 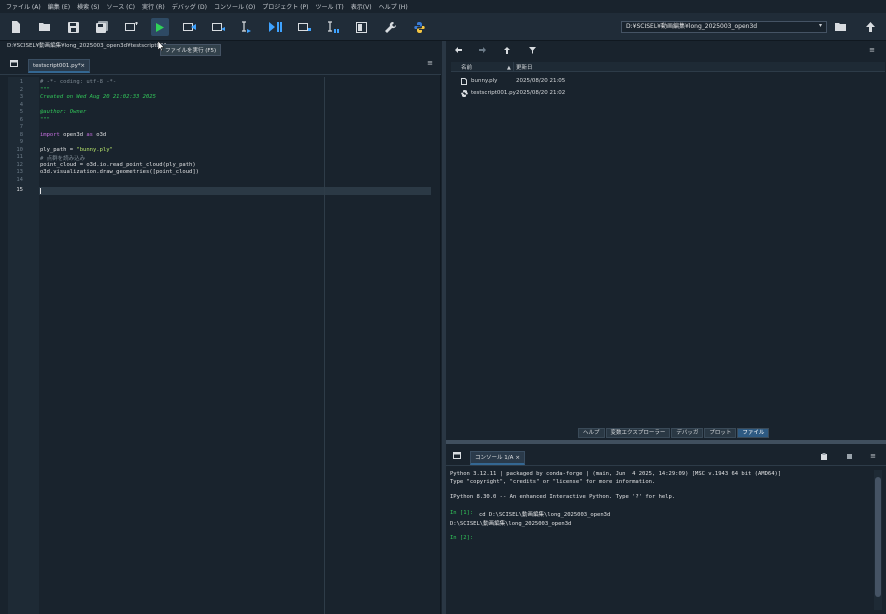 What do you see at coordinates (872, 50) in the screenshot?
I see `files-options-icon: ≡` at bounding box center [872, 50].